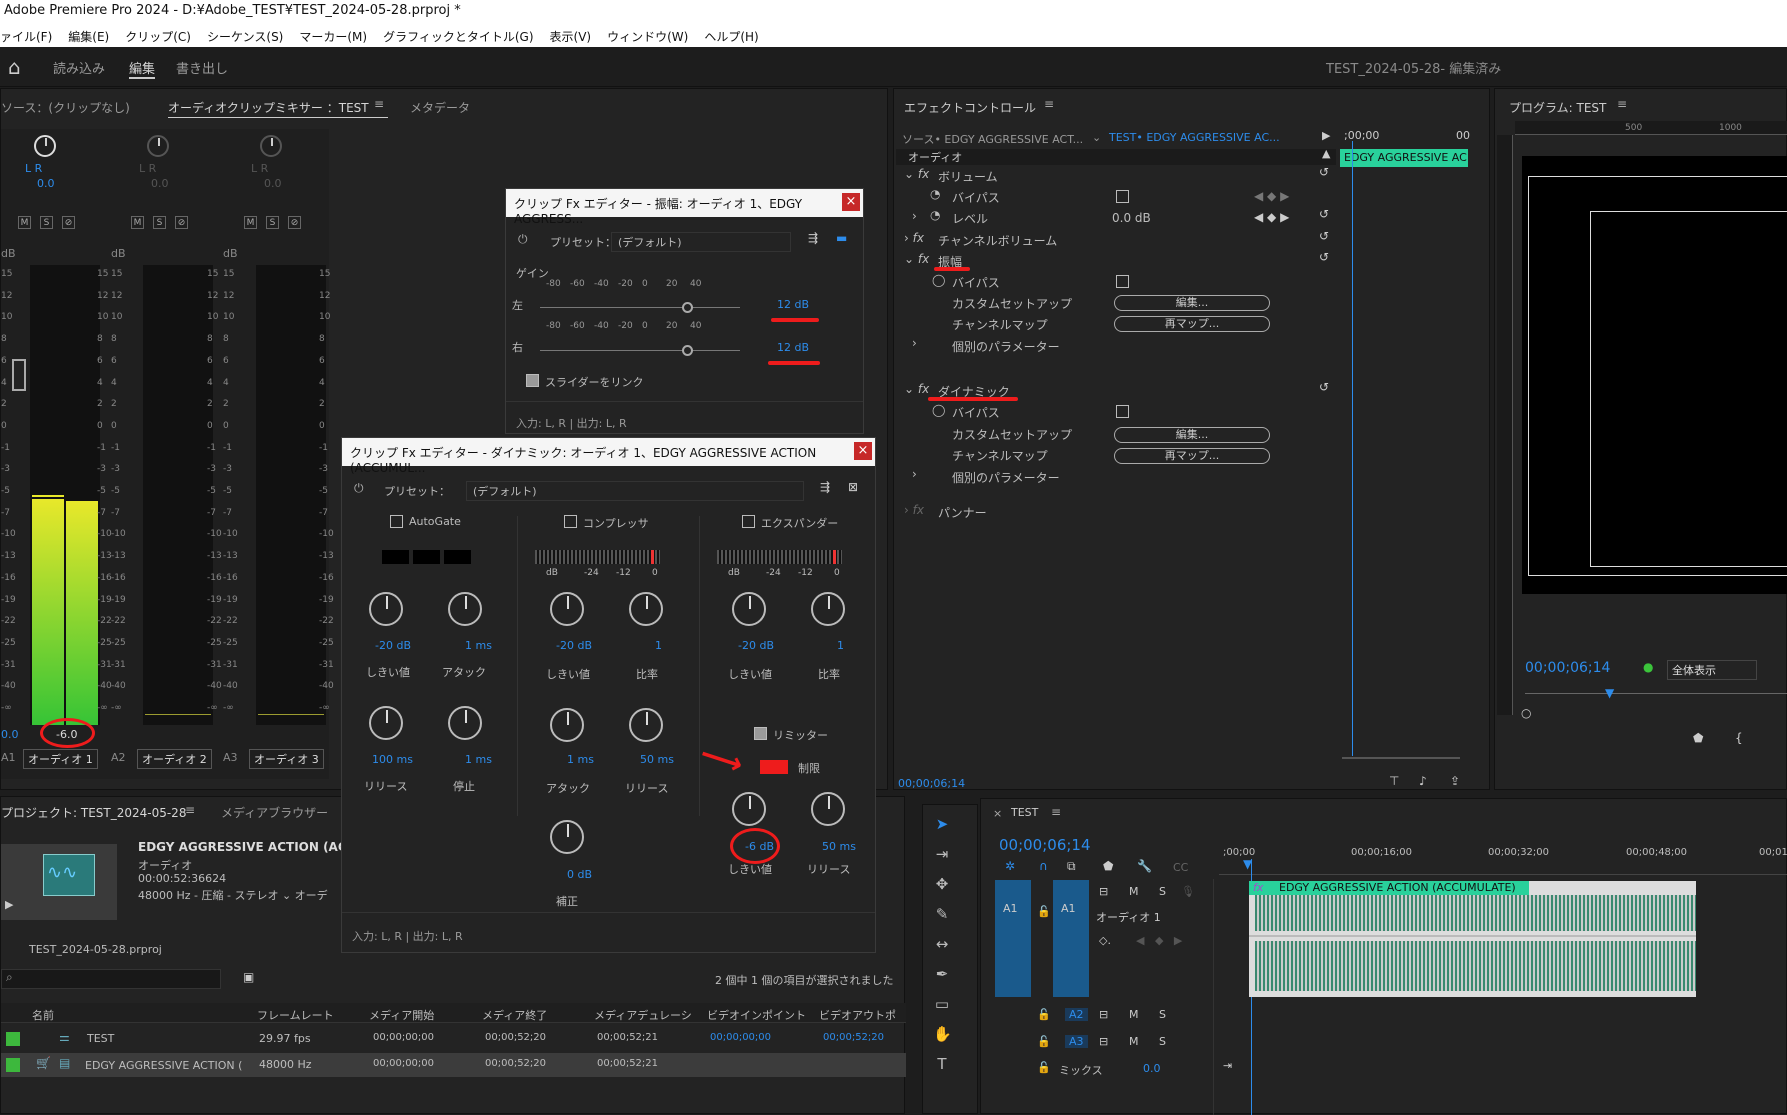  Describe the element at coordinates (93, 812) in the screenshot. I see `tab-project: プロジェクト: TEST_2024-05-28` at that location.